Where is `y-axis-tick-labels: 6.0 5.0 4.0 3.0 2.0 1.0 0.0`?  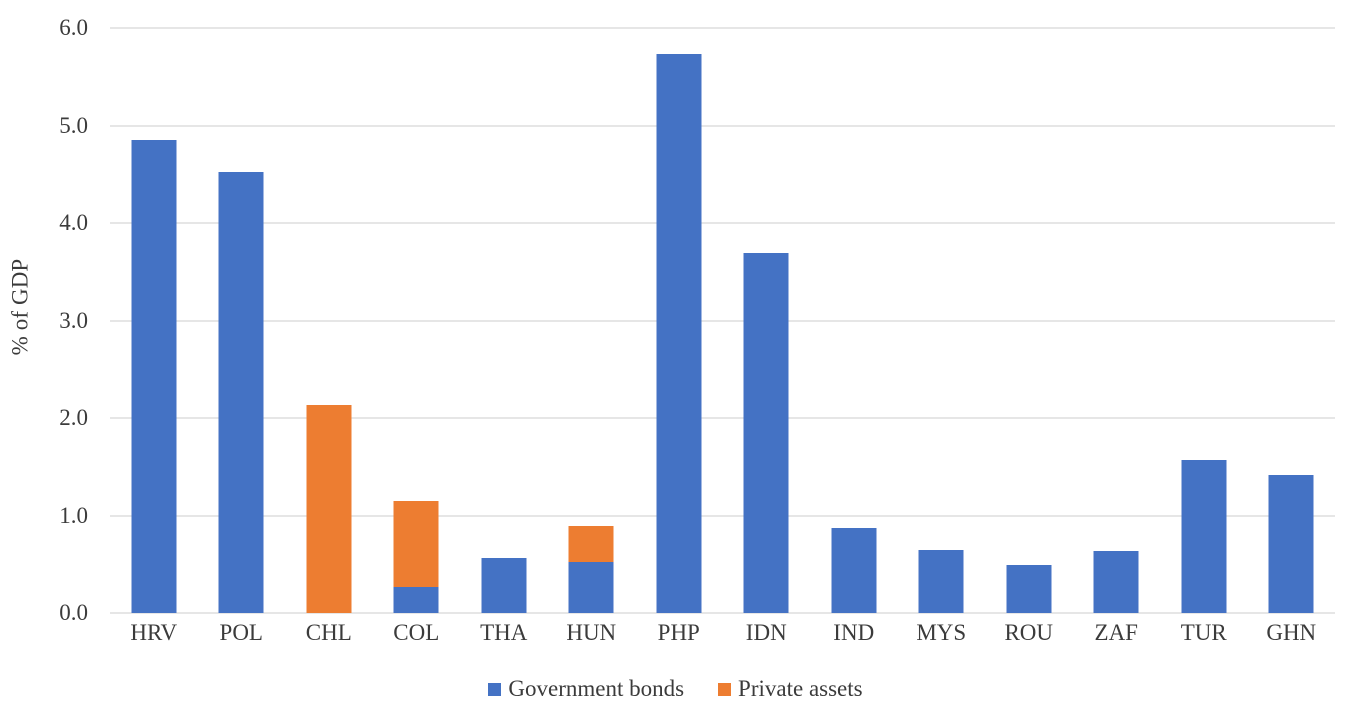 y-axis-tick-labels: 6.0 5.0 4.0 3.0 2.0 1.0 0.0 is located at coordinates (50, 320).